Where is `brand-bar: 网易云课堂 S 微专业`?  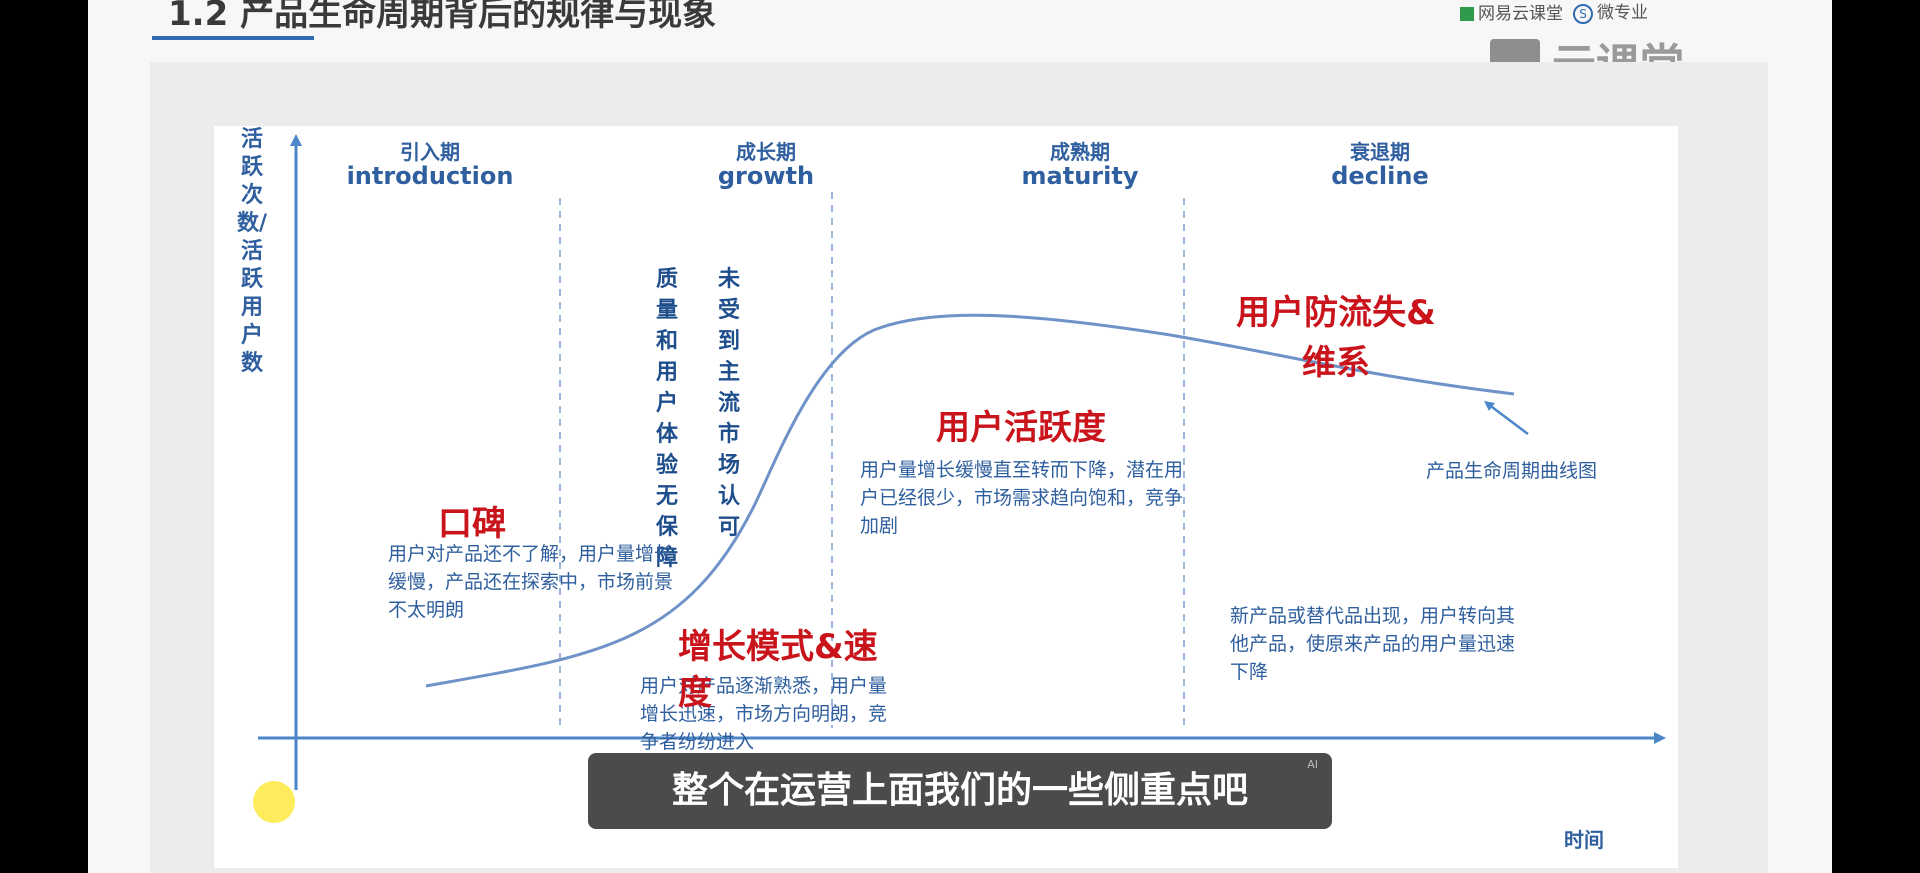 brand-bar: 网易云课堂 S 微专业 is located at coordinates (1554, 12).